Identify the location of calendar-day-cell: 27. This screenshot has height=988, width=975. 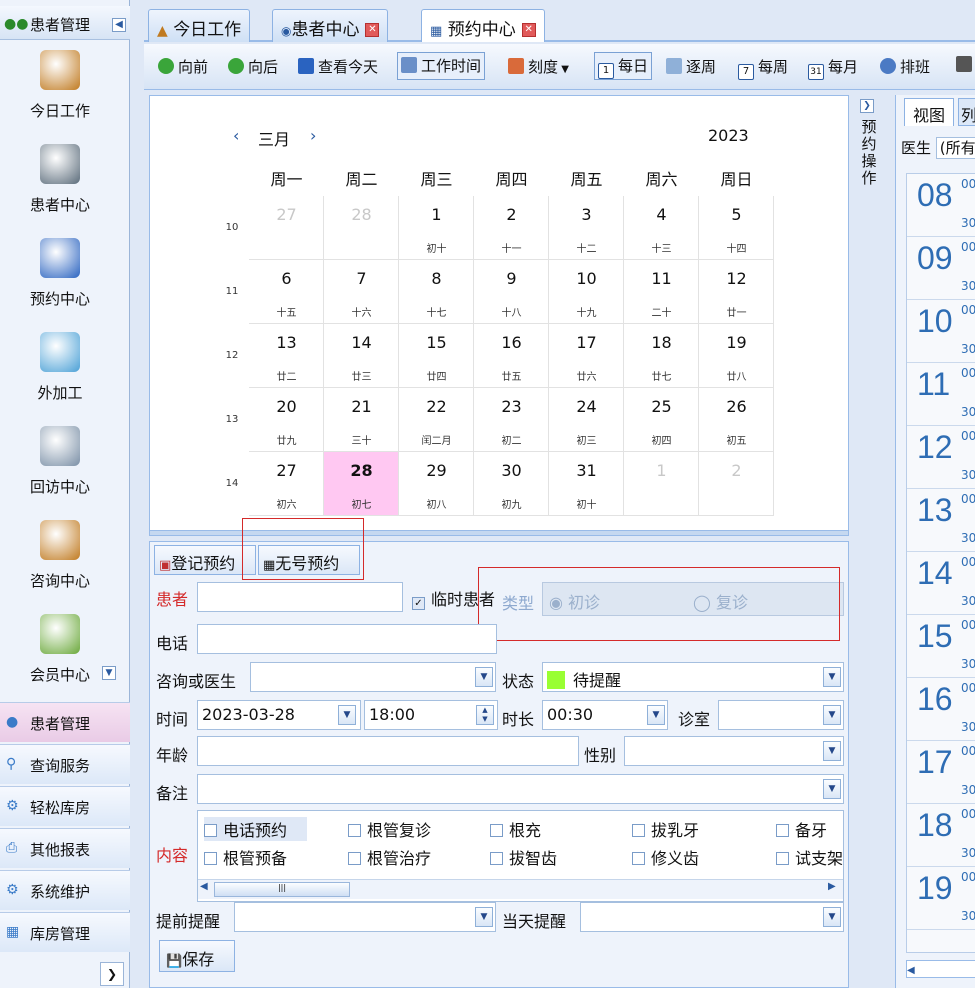
(286, 228).